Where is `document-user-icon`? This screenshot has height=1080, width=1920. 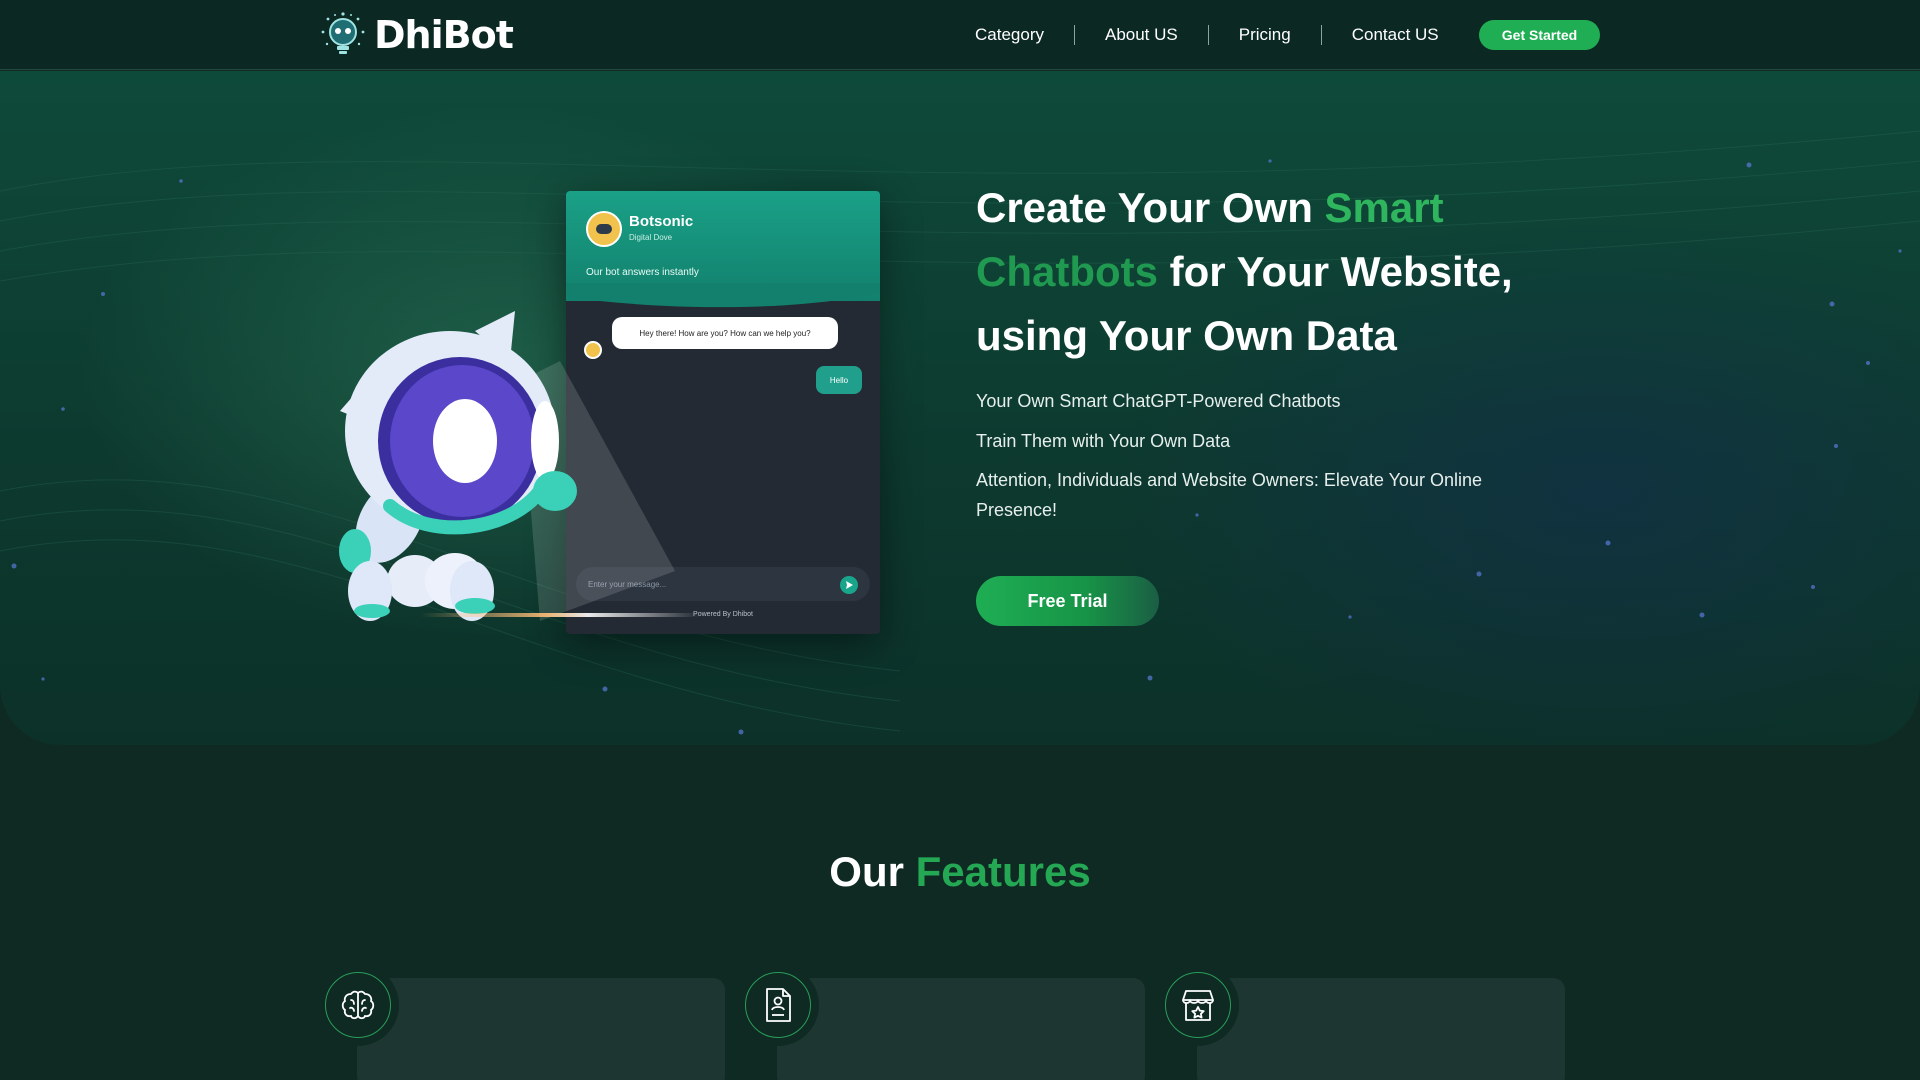 document-user-icon is located at coordinates (778, 1005).